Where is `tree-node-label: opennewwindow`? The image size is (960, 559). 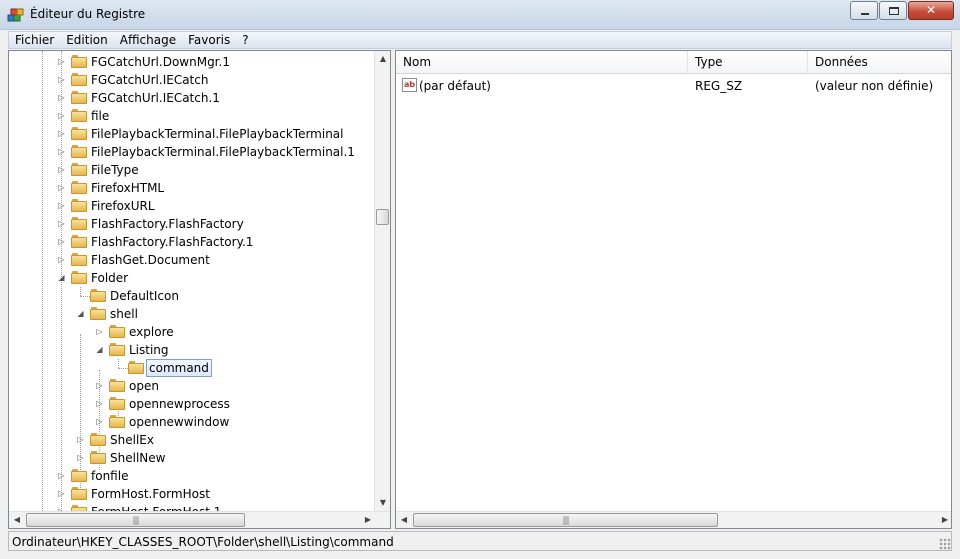
tree-node-label: opennewwindow is located at coordinates (179, 422).